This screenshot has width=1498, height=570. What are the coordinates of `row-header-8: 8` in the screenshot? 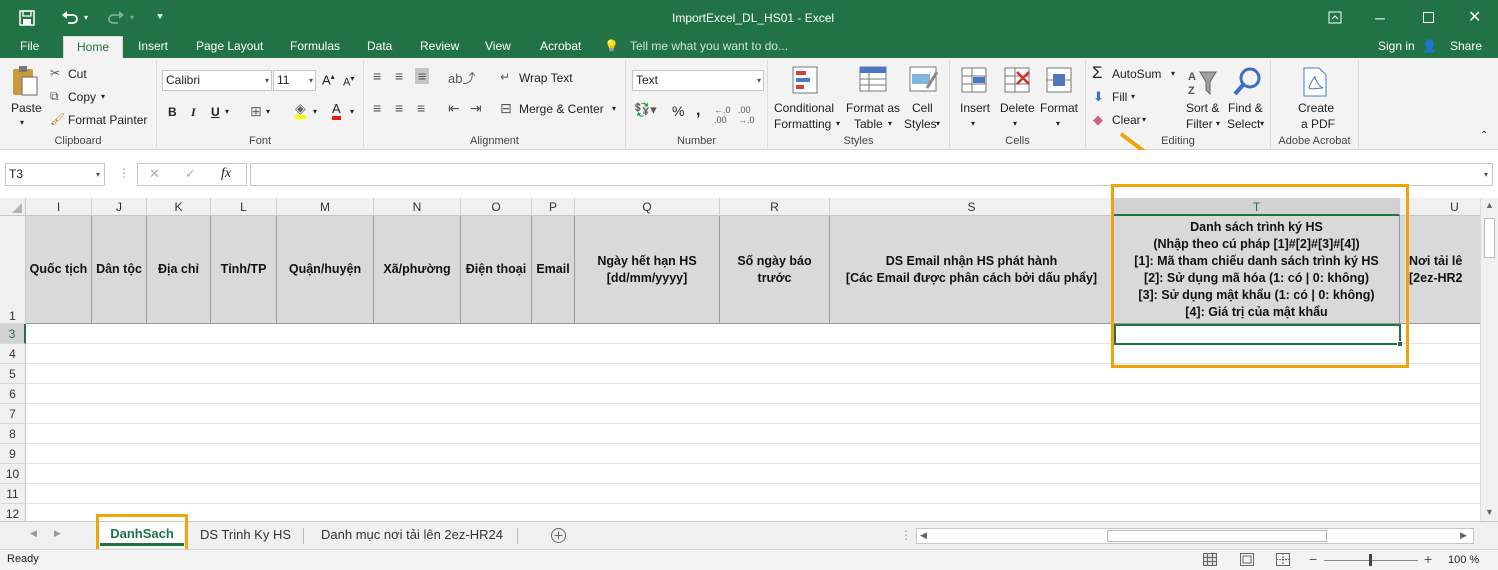 It's located at (13, 434).